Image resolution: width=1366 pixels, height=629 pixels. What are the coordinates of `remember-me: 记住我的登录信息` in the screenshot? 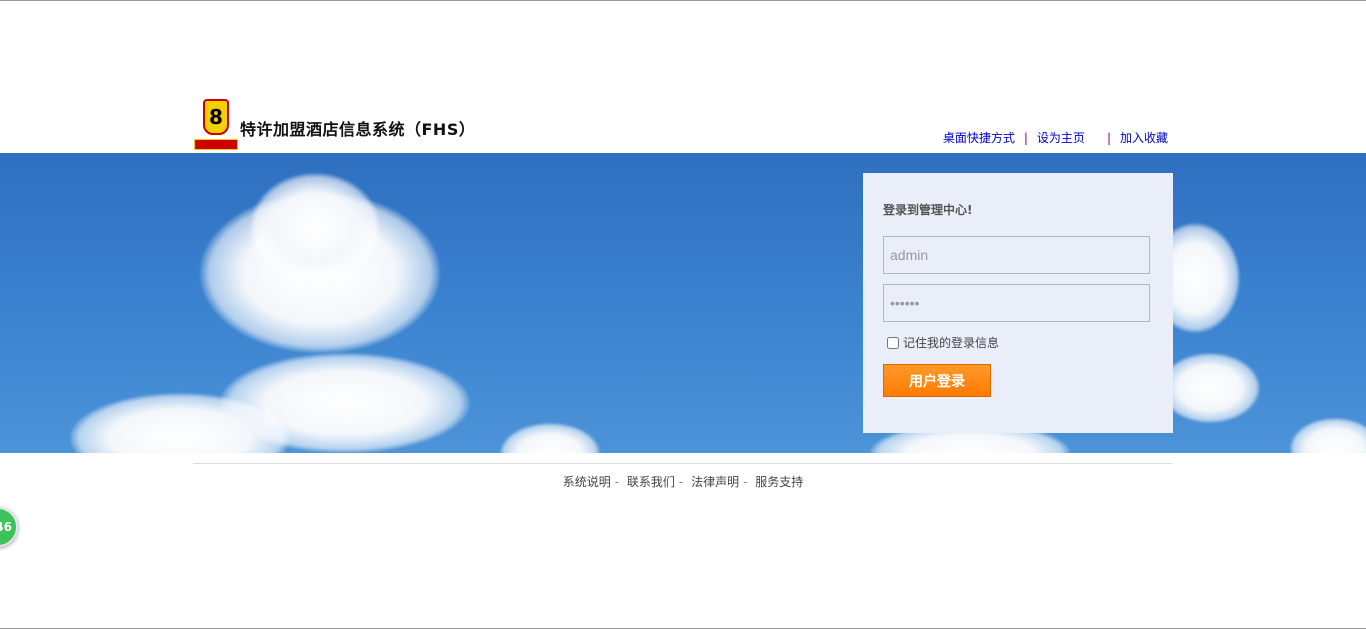 It's located at (943, 342).